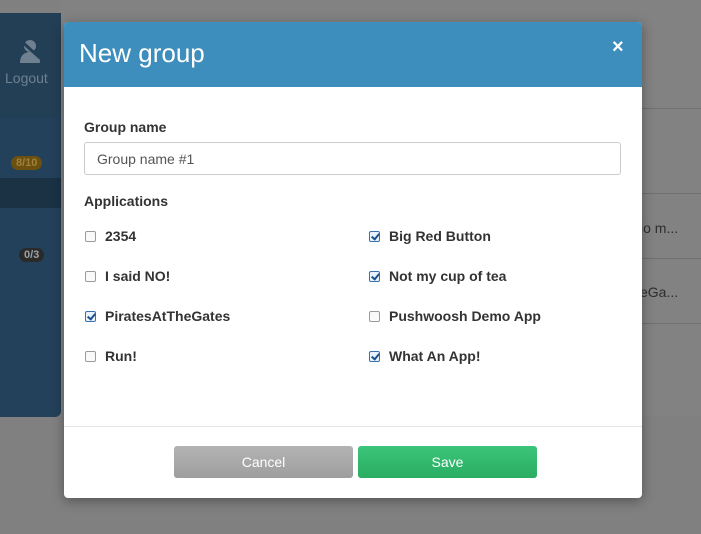 This screenshot has height=534, width=701. What do you see at coordinates (440, 236) in the screenshot?
I see `app-option-label: Big Red Button` at bounding box center [440, 236].